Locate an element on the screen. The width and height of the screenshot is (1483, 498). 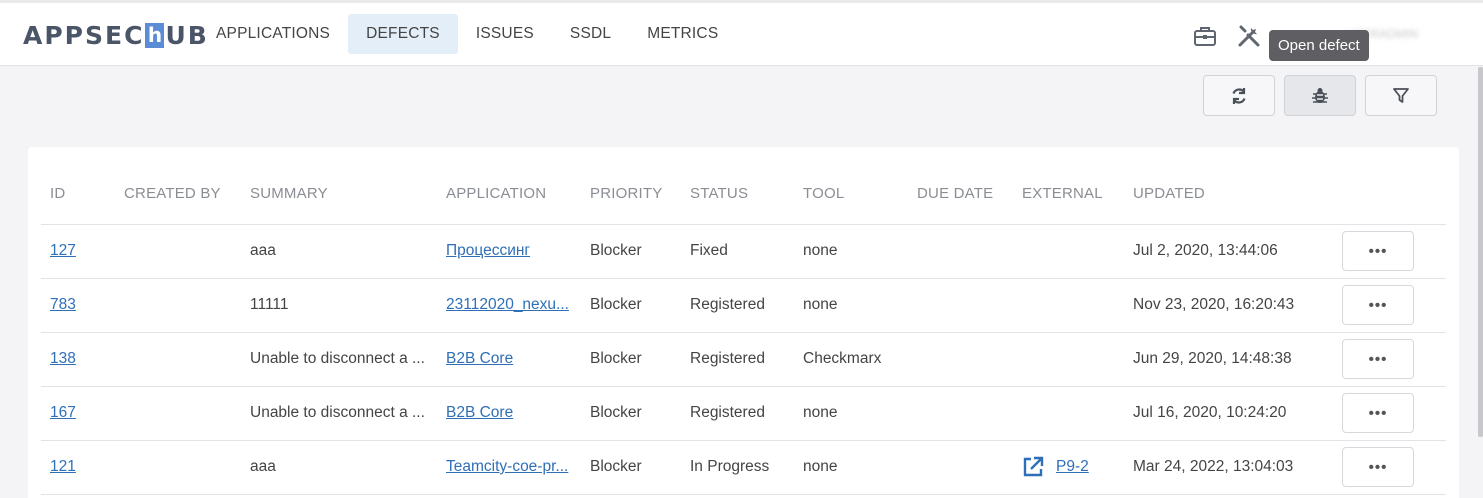
cell-updated: Jul 2, 2020, 13:44:06 is located at coordinates (1228, 251).